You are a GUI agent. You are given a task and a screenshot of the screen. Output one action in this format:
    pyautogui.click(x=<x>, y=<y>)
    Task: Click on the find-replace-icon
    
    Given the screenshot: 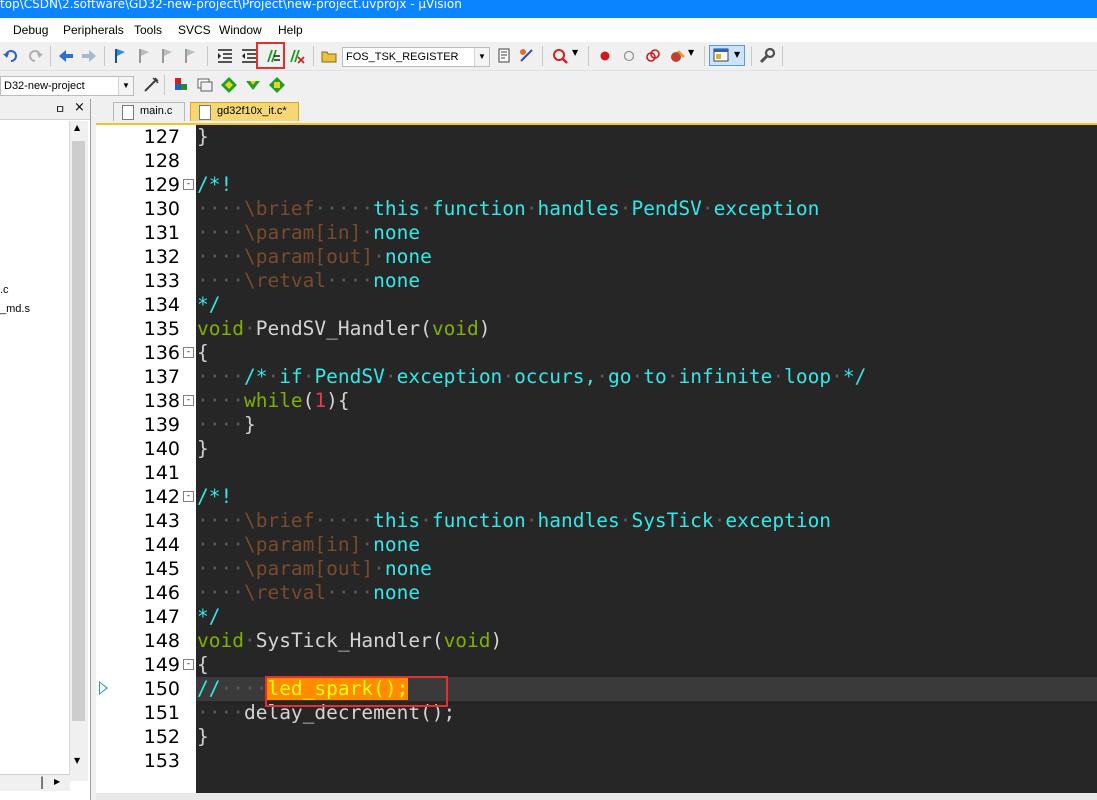 What is the action you would take?
    pyautogui.click(x=527, y=56)
    